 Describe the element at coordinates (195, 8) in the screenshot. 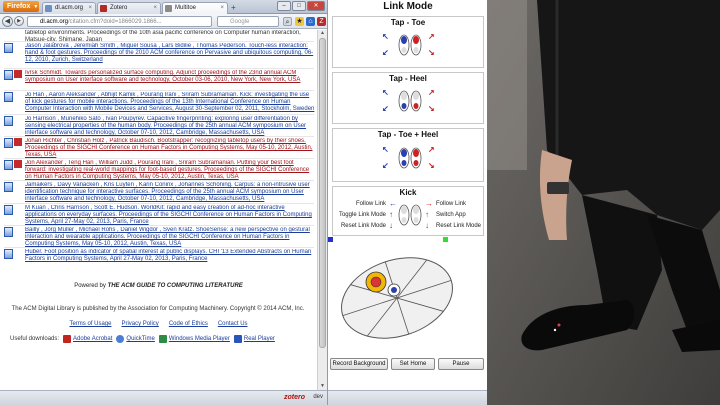

I see `tab-multitoe: Multitoe ×` at that location.